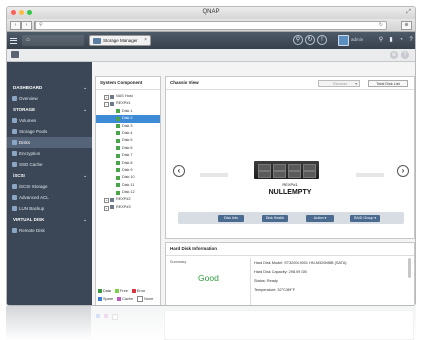  I want to click on legend-item: None, so click(145, 299).